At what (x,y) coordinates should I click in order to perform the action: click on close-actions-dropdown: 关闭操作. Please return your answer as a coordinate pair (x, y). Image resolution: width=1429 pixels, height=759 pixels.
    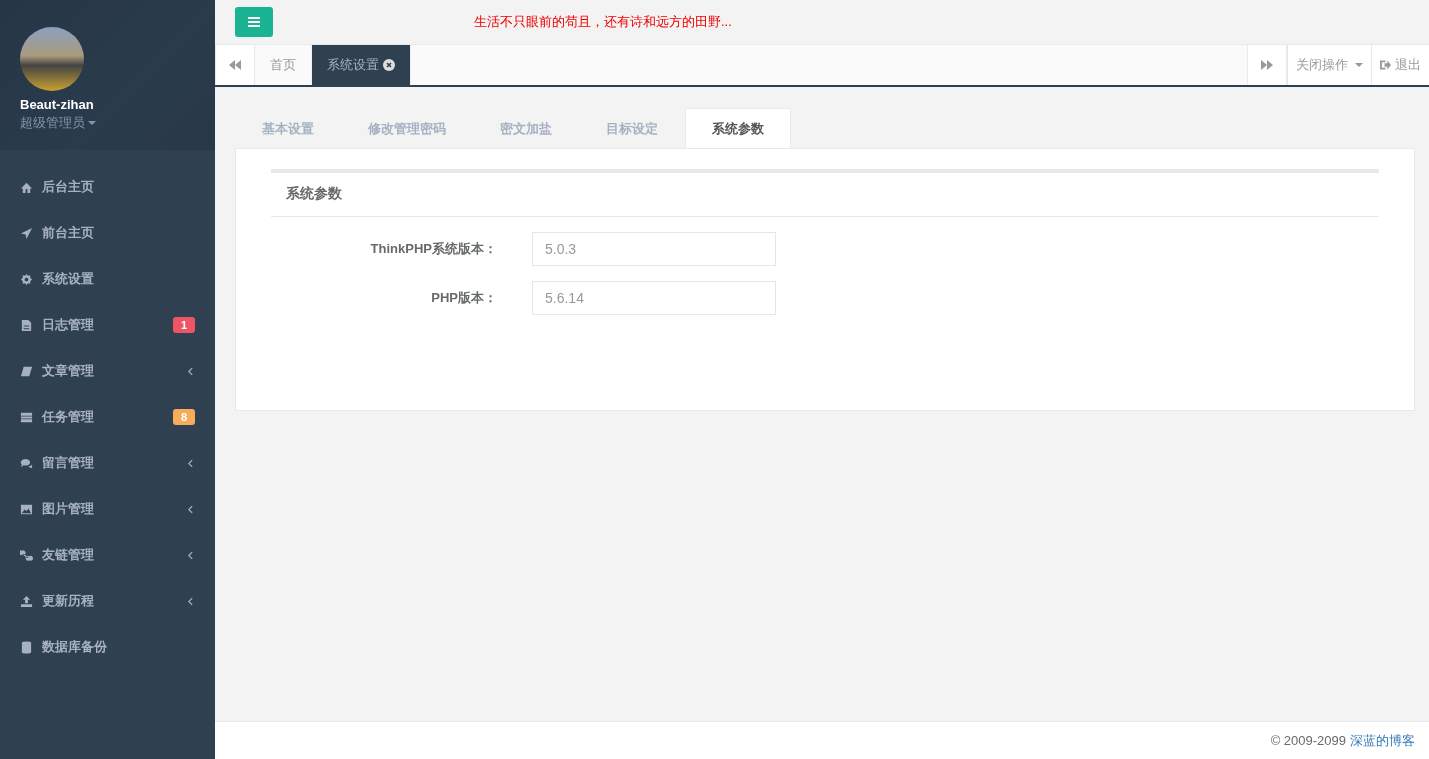
    Looking at the image, I should click on (1329, 65).